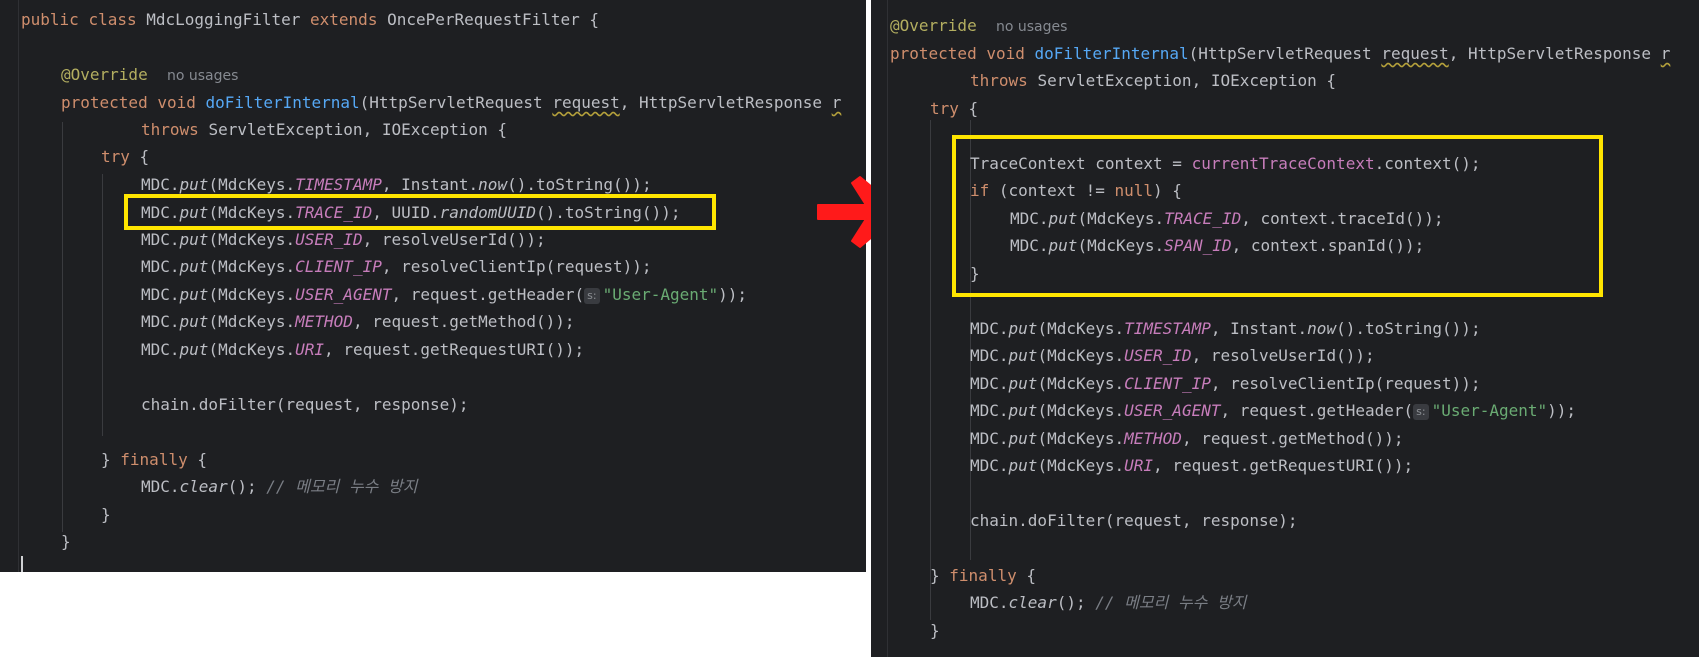  I want to click on throws-list: ServletException, IOException {, so click(358, 129).